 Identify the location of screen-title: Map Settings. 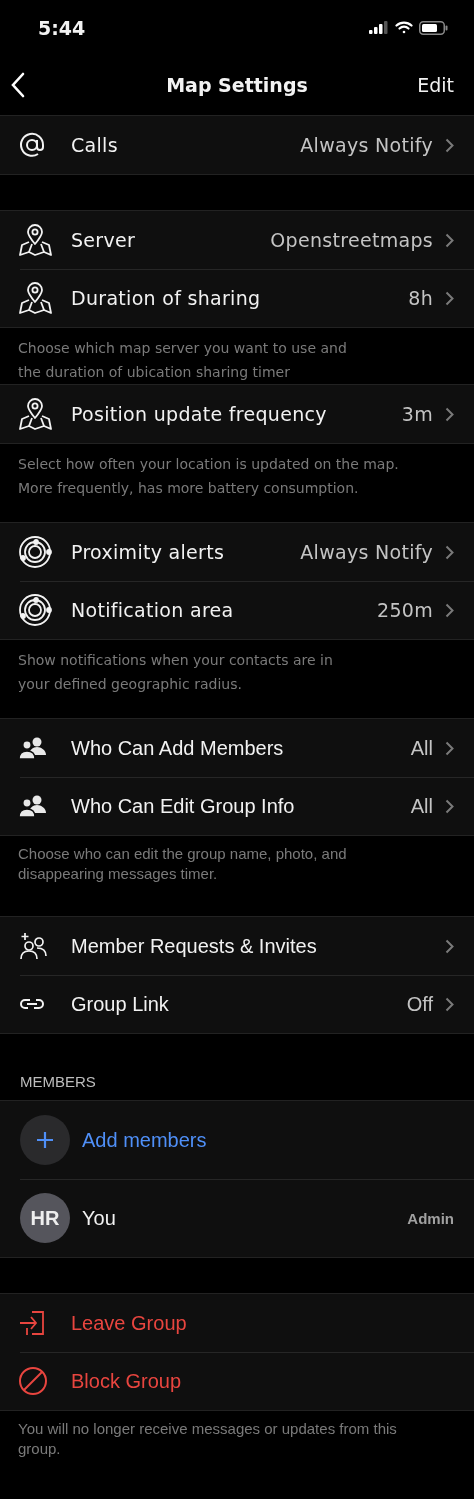
(237, 85).